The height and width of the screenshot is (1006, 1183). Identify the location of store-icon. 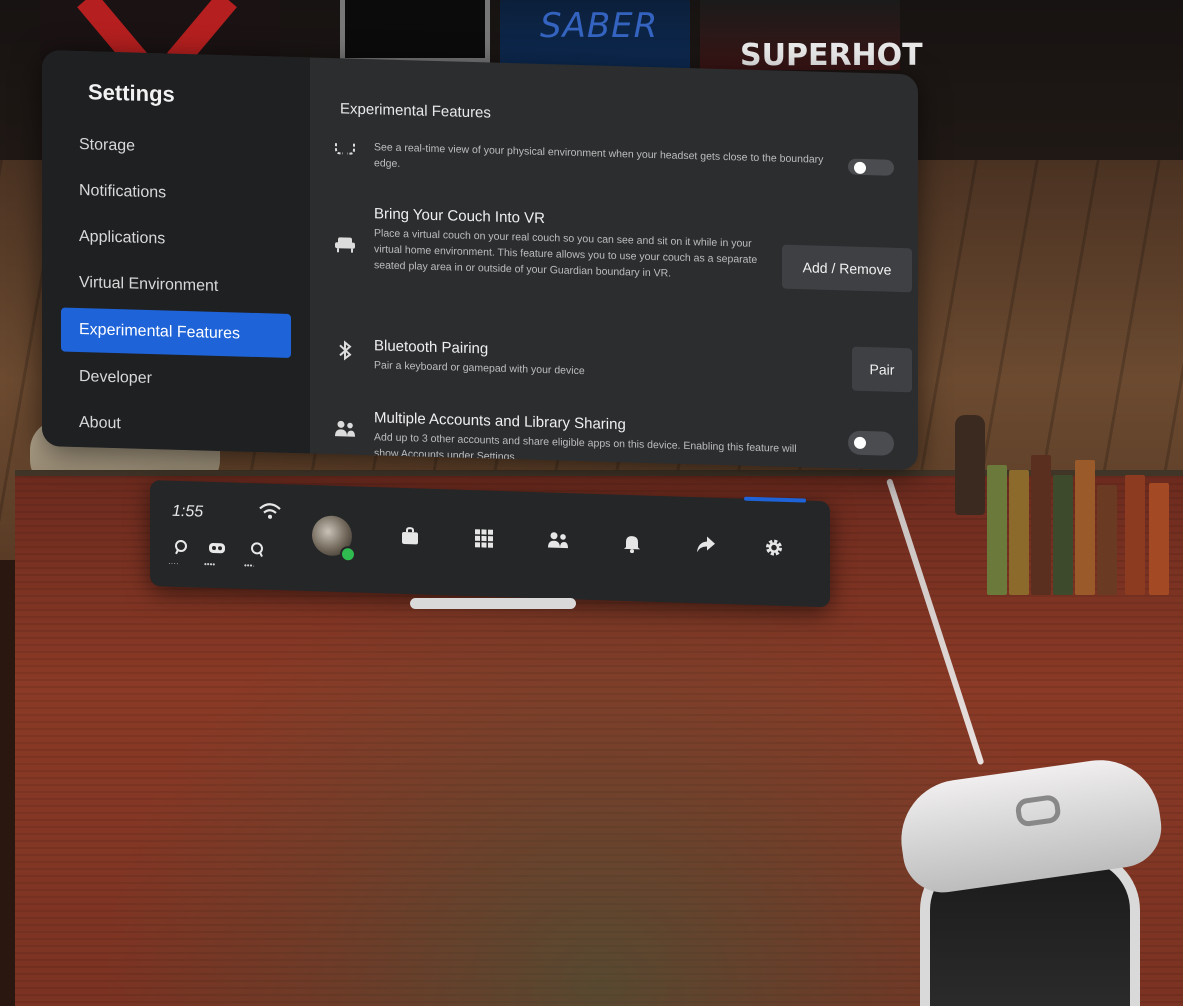
(410, 538).